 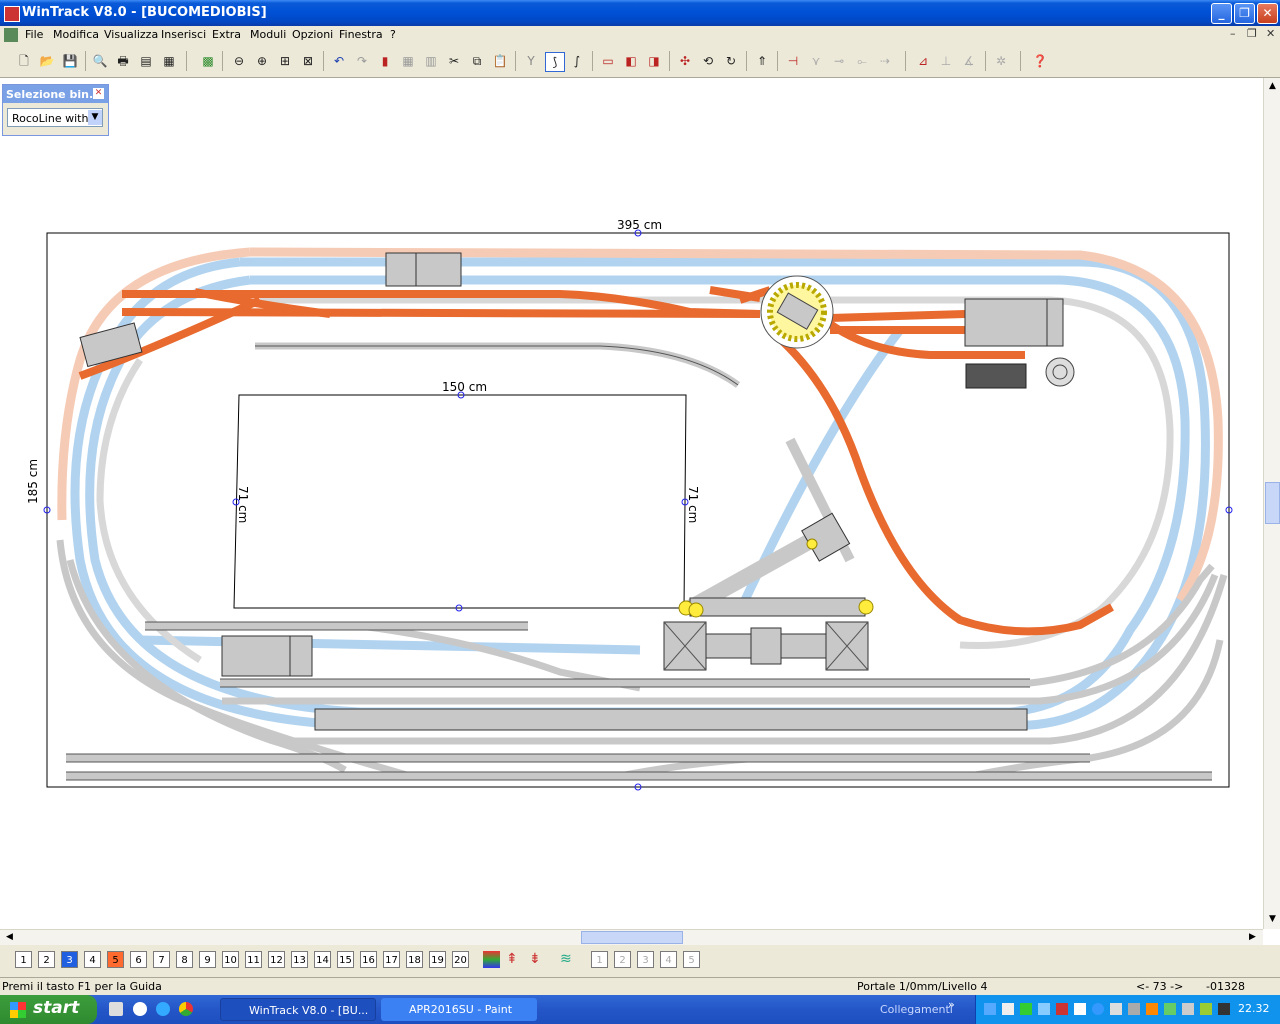 What do you see at coordinates (312, 34) in the screenshot?
I see `menu-opzioni: Opzioni` at bounding box center [312, 34].